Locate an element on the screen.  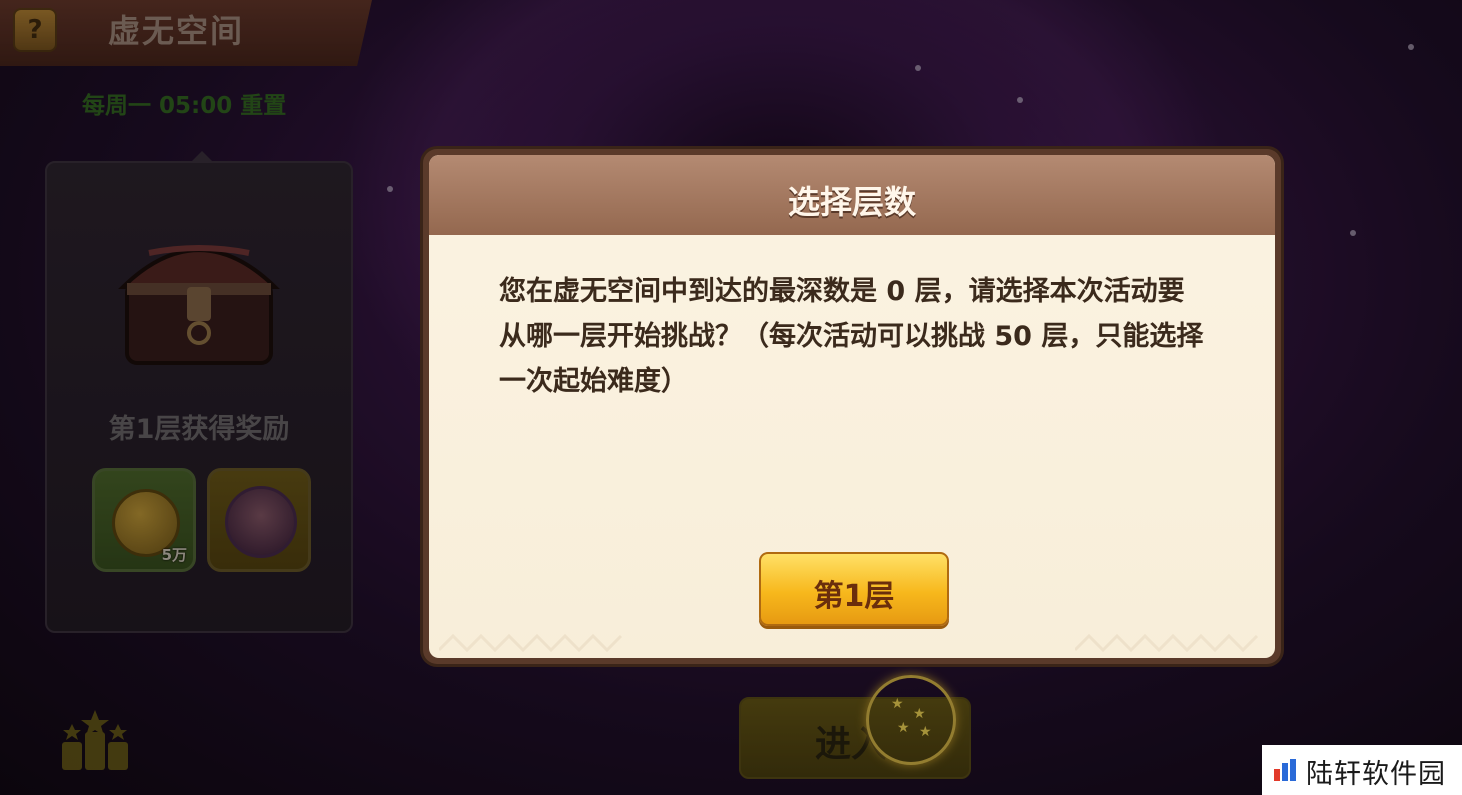
dialog-title: 选择层数 is located at coordinates (851, 202).